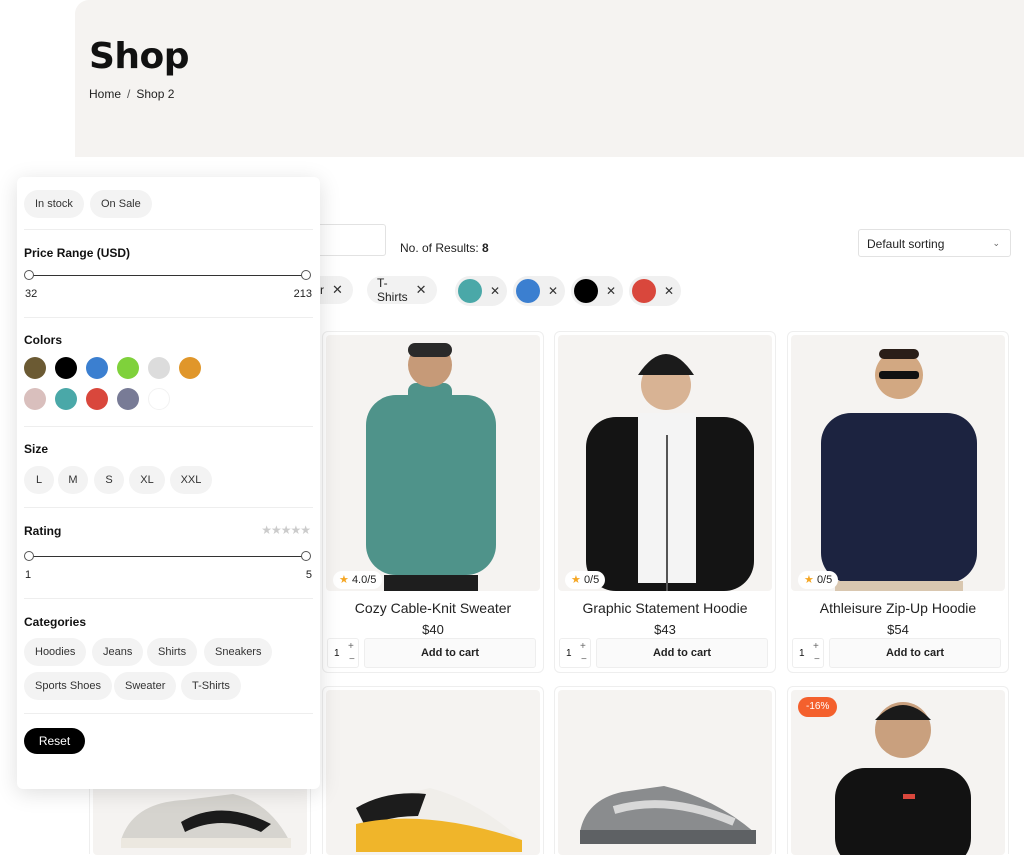  I want to click on category-sweater: Sweater, so click(145, 686).